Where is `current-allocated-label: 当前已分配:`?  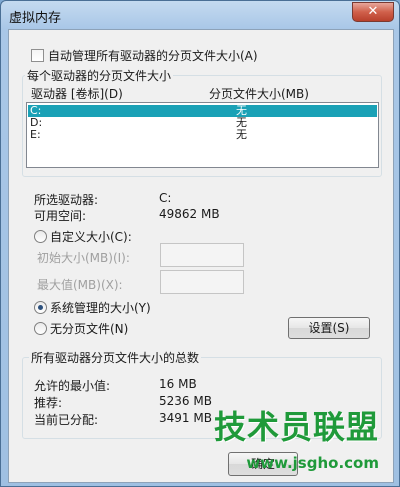 current-allocated-label: 当前已分配: is located at coordinates (66, 420).